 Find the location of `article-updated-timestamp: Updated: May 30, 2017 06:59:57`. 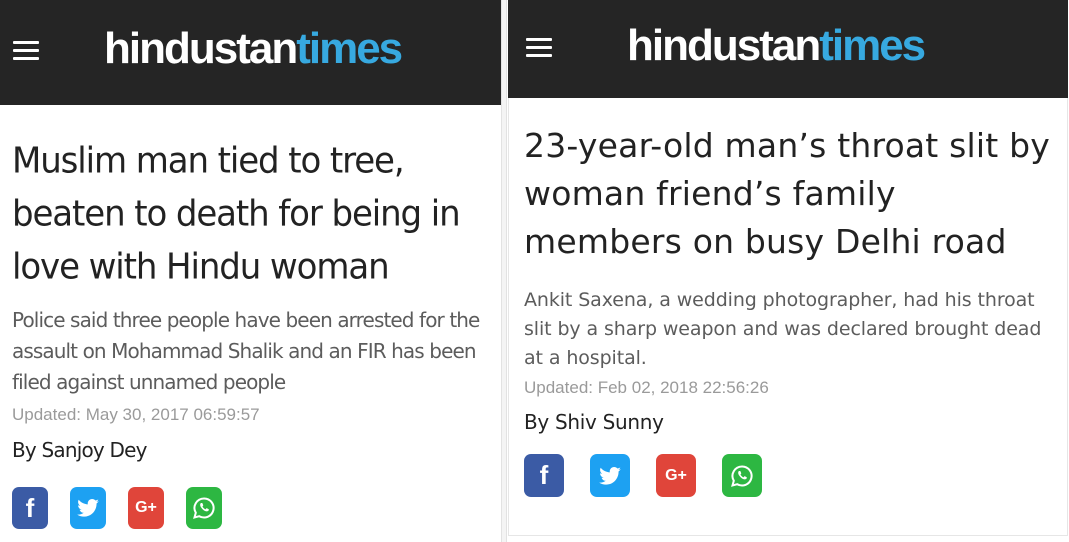

article-updated-timestamp: Updated: May 30, 2017 06:59:57 is located at coordinates (136, 414).